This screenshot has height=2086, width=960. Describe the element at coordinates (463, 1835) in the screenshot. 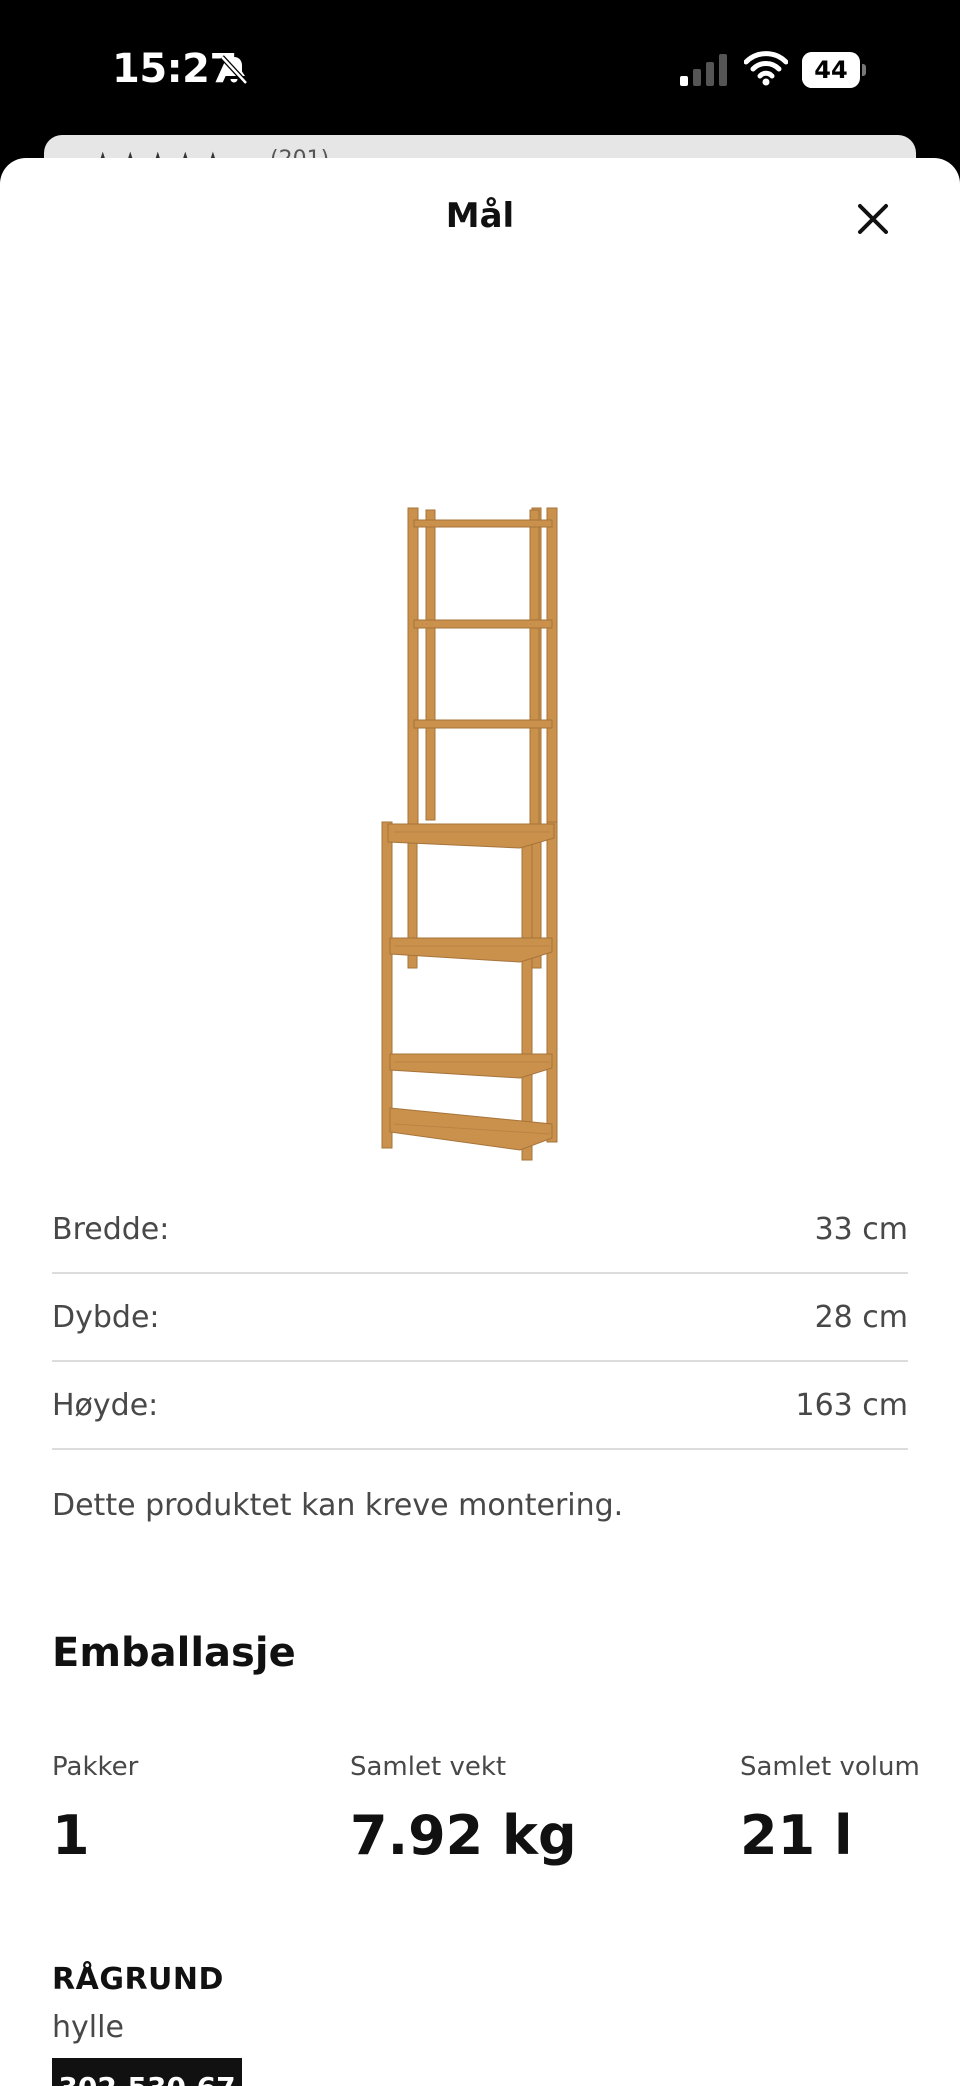

I see `stat-value: 7.92 kg` at that location.